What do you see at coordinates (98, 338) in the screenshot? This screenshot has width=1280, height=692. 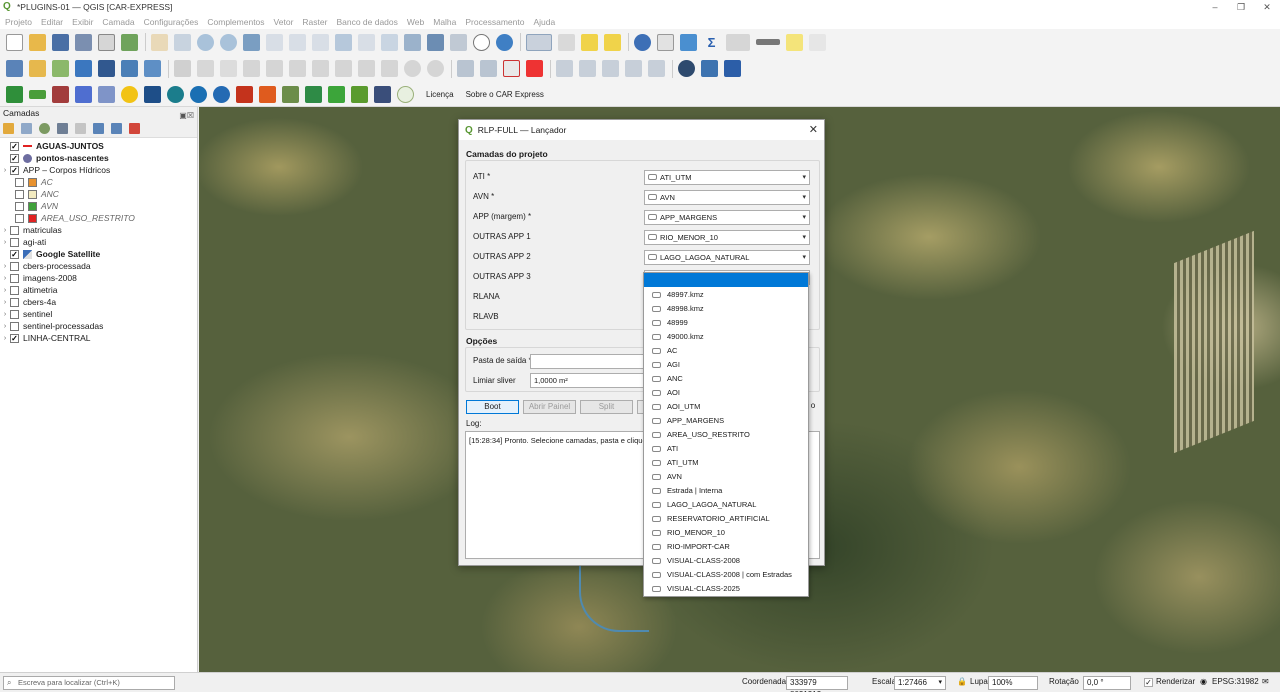 I see `layer-item: › ✓ LINHA-CENTRAL` at bounding box center [98, 338].